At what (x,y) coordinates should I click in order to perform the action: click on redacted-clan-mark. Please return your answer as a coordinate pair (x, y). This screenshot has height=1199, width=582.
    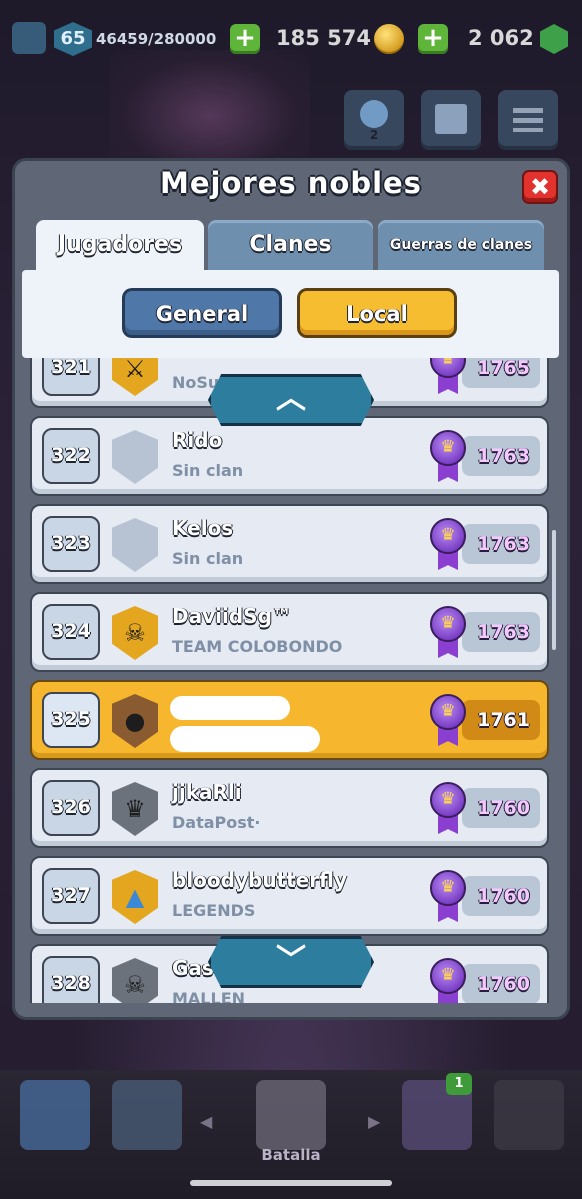
    Looking at the image, I should click on (245, 739).